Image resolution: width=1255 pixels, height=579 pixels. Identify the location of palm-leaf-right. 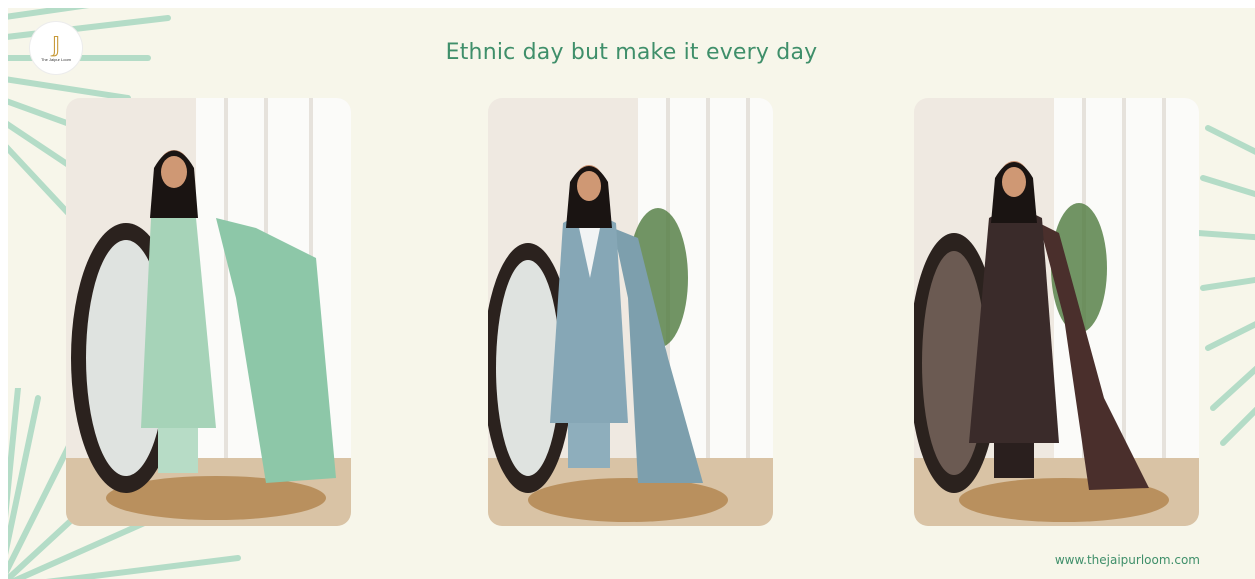
(1226, 285).